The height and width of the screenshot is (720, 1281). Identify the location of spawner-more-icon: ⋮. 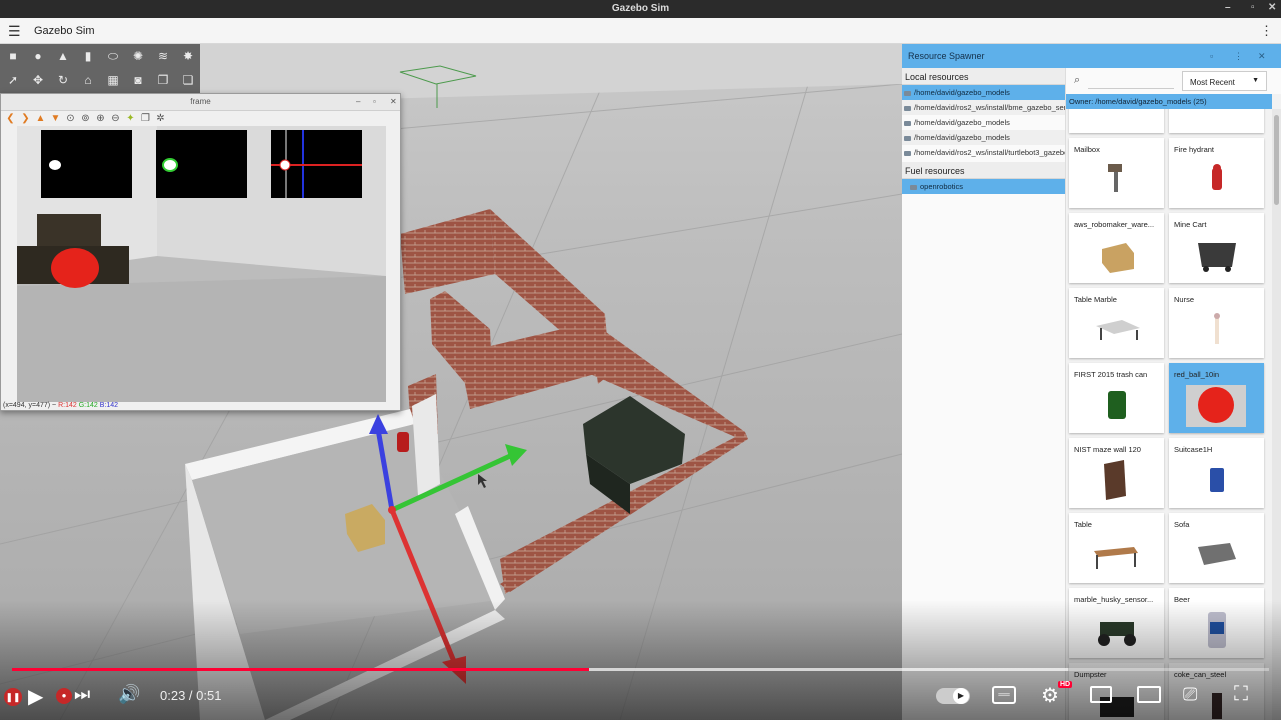
(1238, 56).